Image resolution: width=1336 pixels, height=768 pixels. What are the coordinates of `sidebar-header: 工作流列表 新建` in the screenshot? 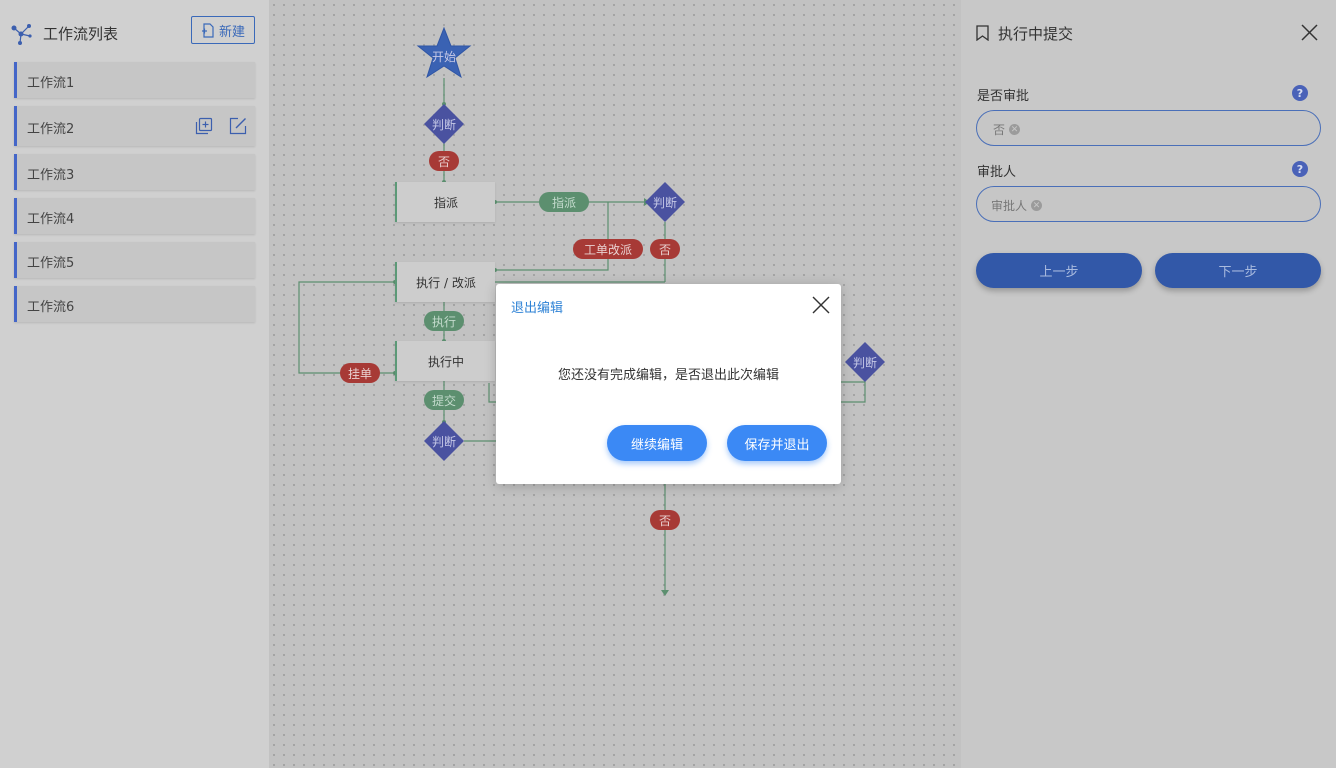 It's located at (135, 32).